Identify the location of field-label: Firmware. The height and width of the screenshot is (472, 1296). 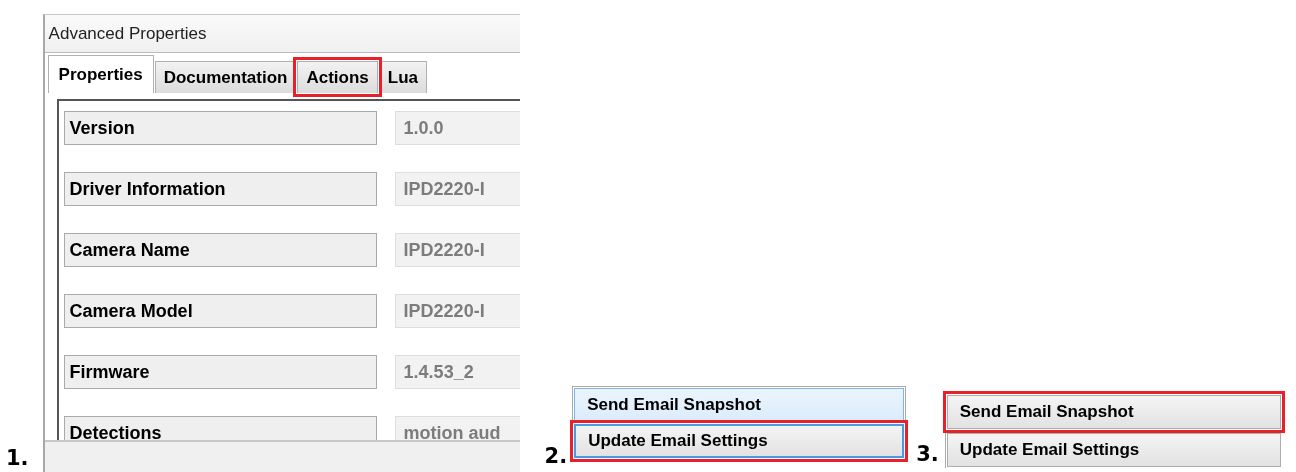
(220, 372).